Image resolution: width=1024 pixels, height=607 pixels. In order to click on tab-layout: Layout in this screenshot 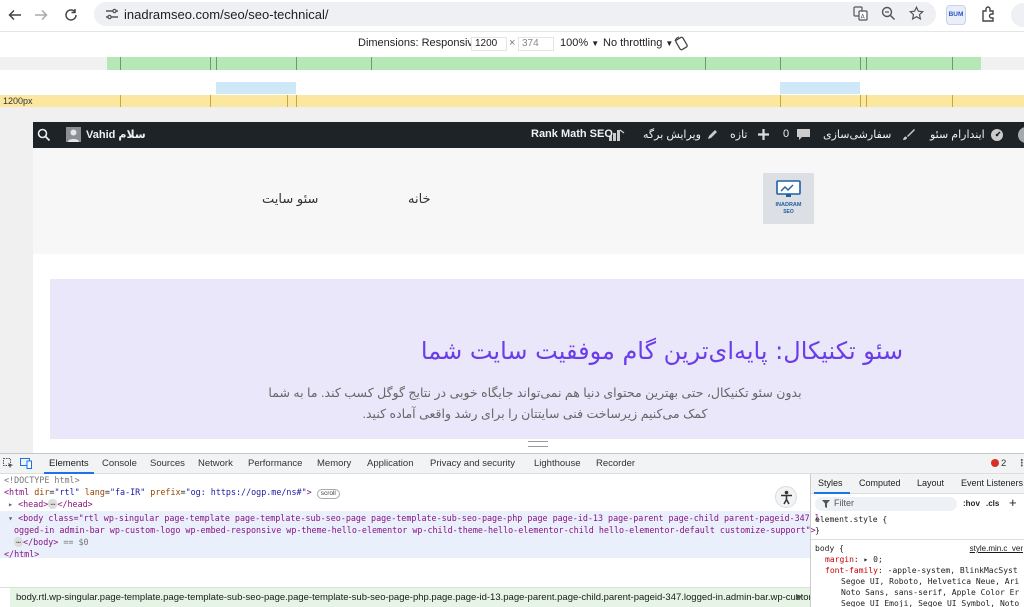, I will do `click(930, 483)`.